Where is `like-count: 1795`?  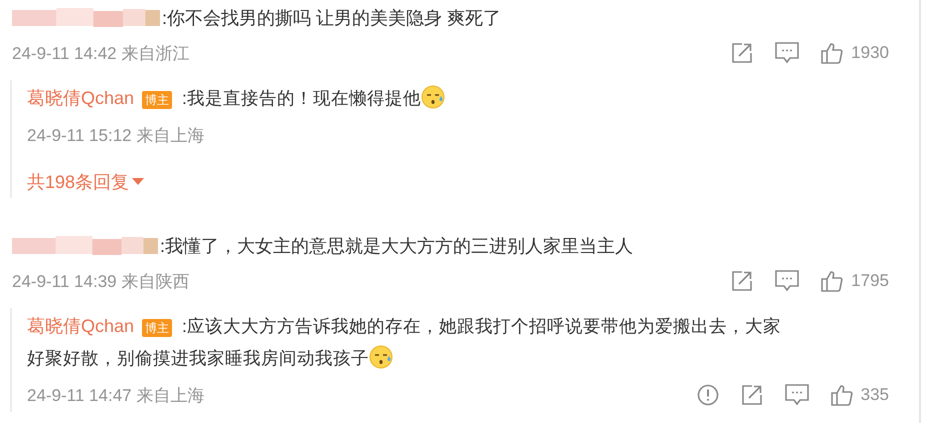
like-count: 1795 is located at coordinates (870, 281).